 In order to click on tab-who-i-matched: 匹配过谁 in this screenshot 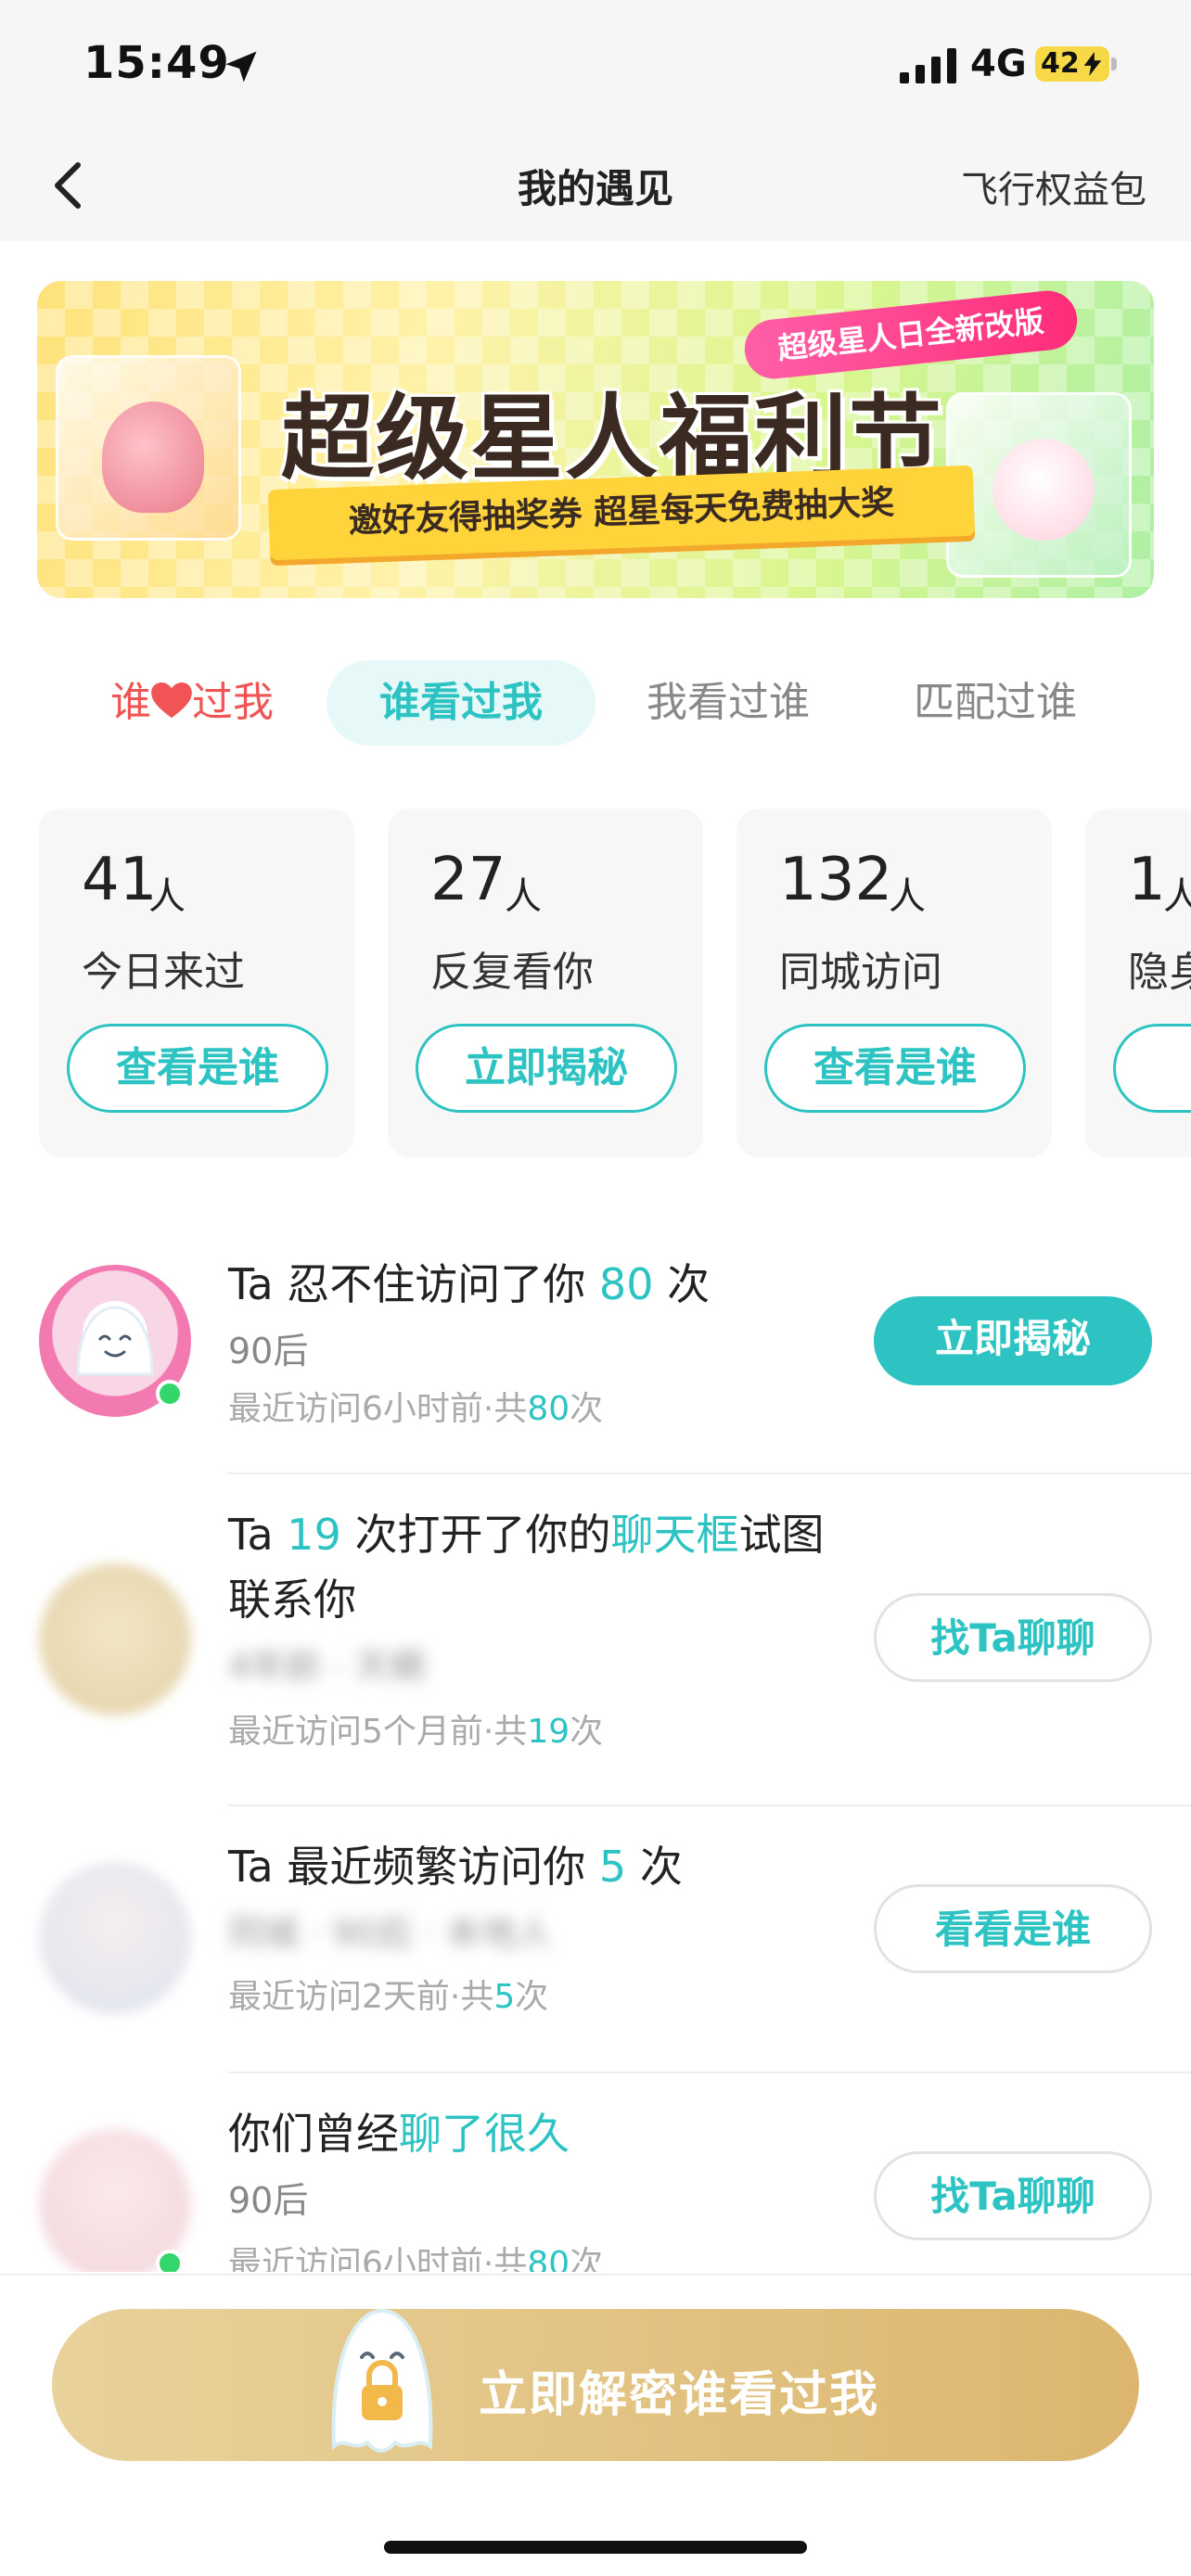, I will do `click(996, 703)`.